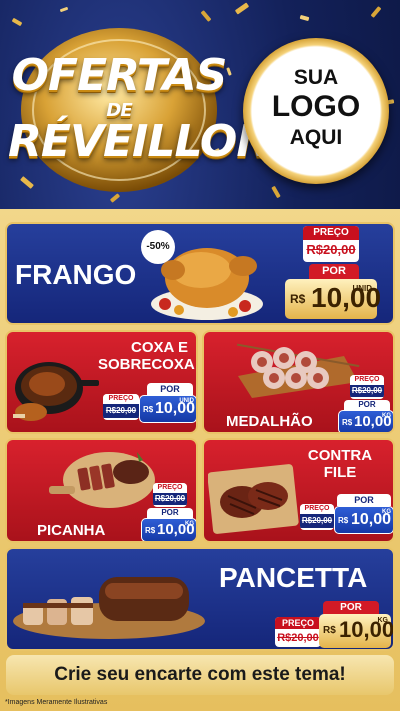 The image size is (400, 711). Describe the element at coordinates (298, 370) in the screenshot. I see `medallion-skewers-icon` at that location.